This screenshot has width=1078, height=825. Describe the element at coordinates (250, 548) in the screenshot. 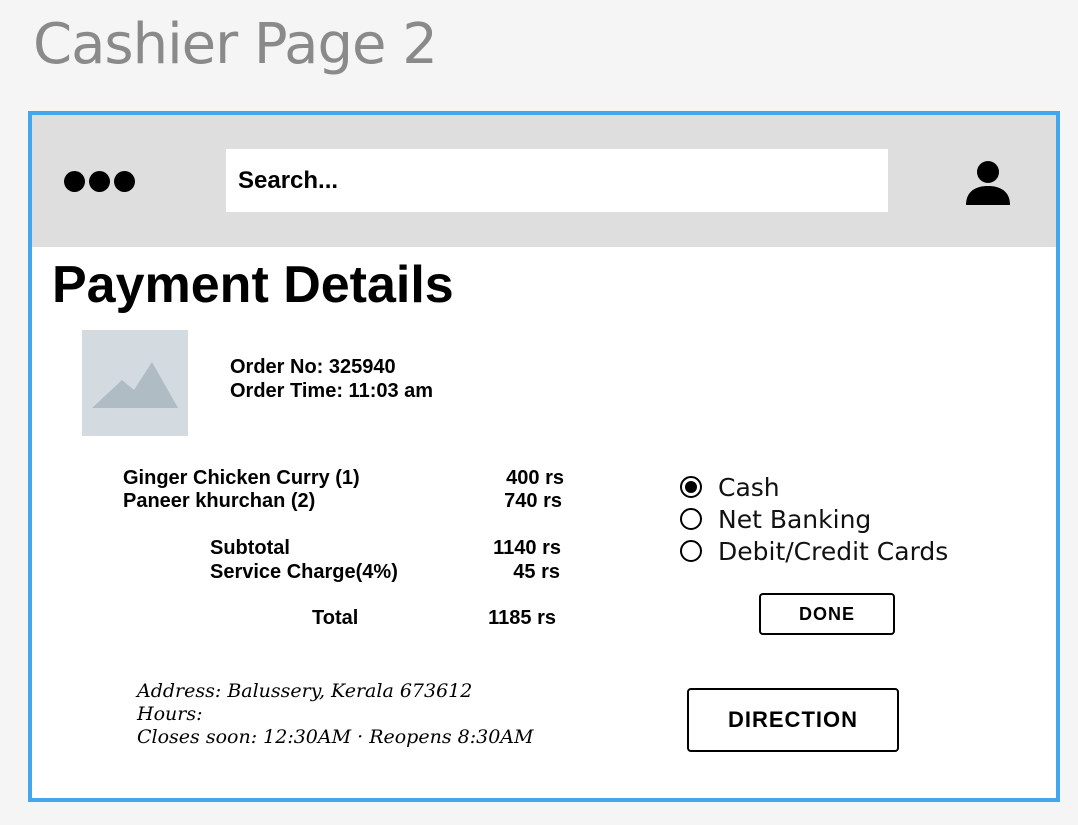

I see `subtotal-label: Subtotal` at that location.